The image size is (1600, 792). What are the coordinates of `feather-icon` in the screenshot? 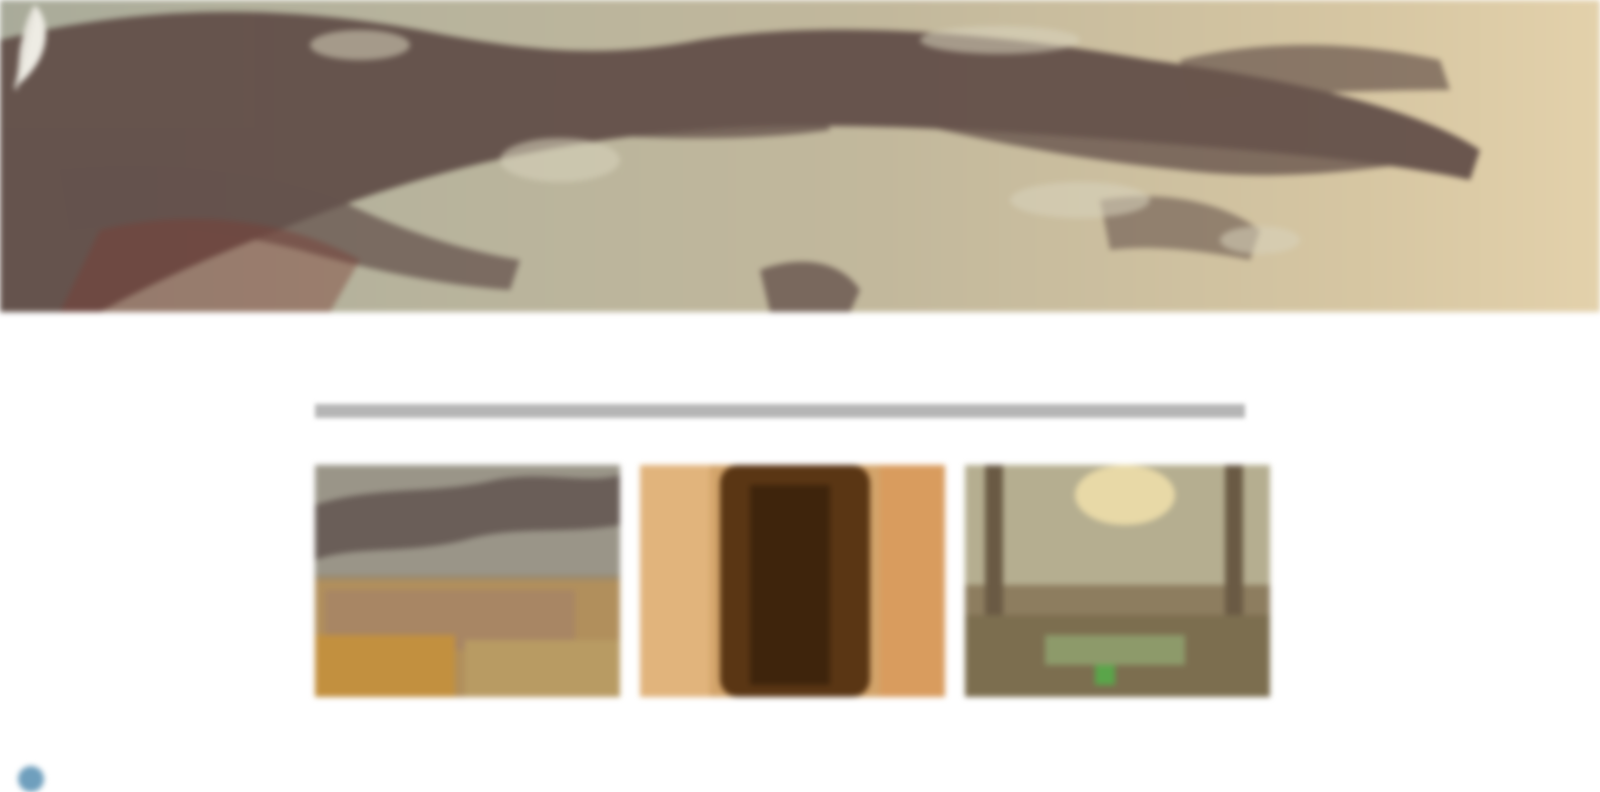 It's located at (30, 48).